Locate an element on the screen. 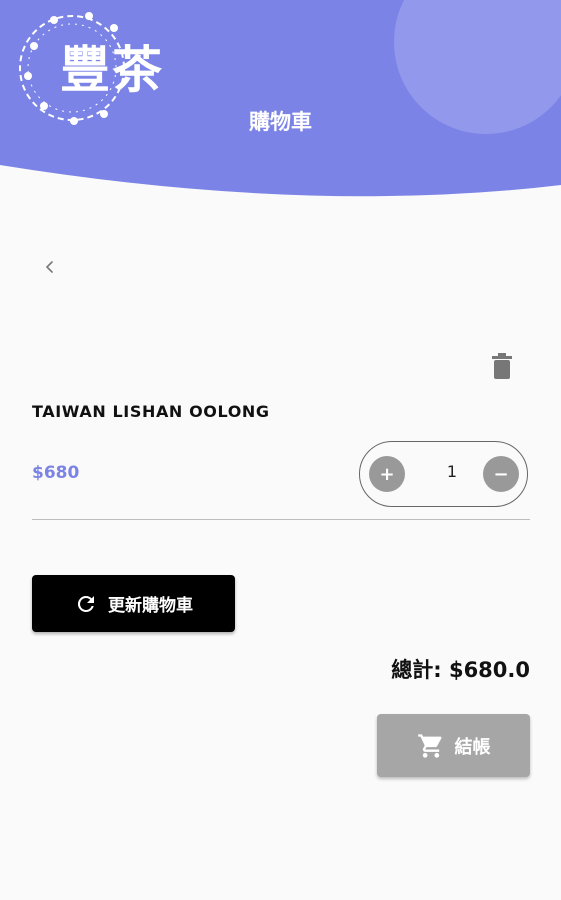 This screenshot has height=900, width=561. brand-logo-text: 豐茶 is located at coordinates (112, 69).